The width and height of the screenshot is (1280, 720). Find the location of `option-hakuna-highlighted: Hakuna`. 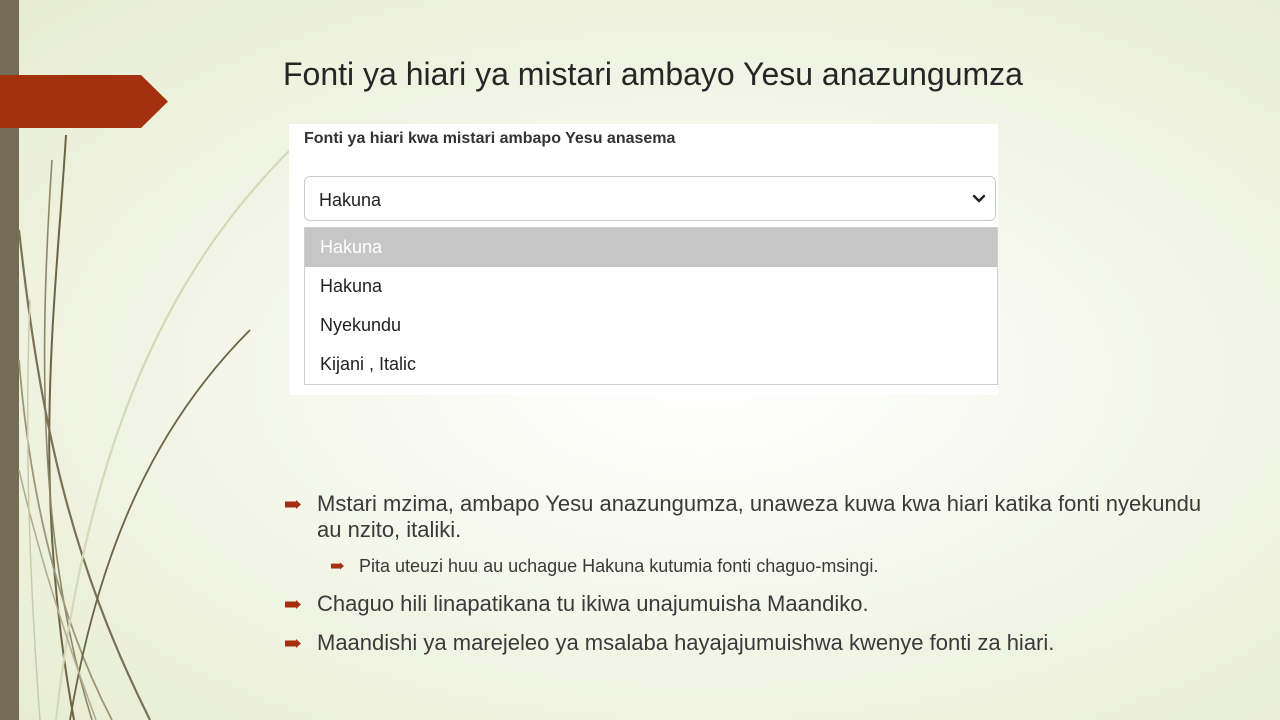

option-hakuna-highlighted: Hakuna is located at coordinates (651, 247).